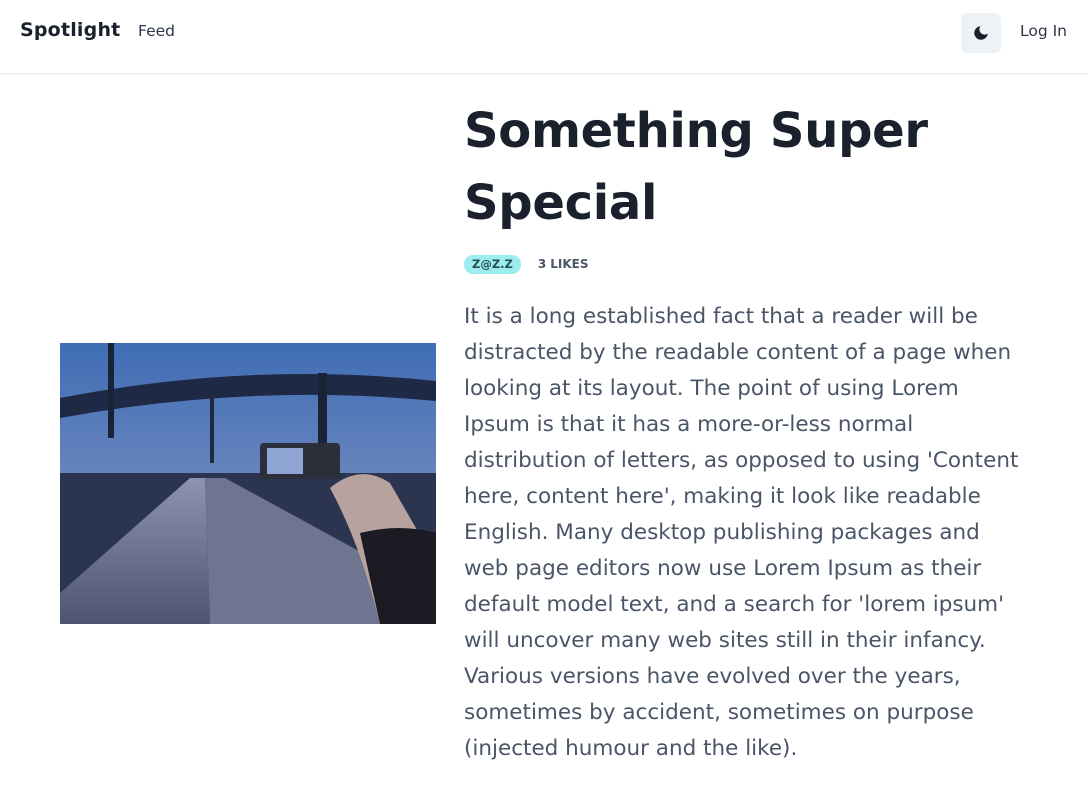 The width and height of the screenshot is (1088, 811). Describe the element at coordinates (754, 264) in the screenshot. I see `post-meta: Z@Z.Z 3 LIKES` at that location.